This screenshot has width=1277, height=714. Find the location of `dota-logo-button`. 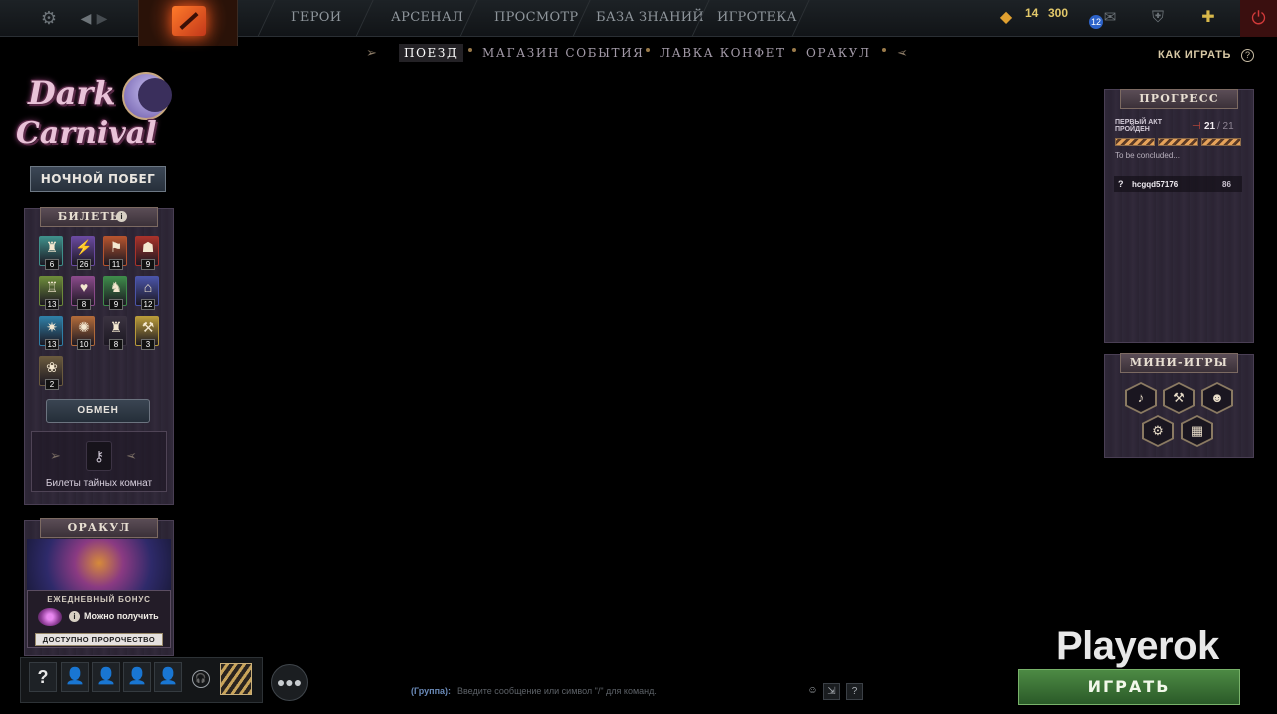

dota-logo-button is located at coordinates (188, 23).